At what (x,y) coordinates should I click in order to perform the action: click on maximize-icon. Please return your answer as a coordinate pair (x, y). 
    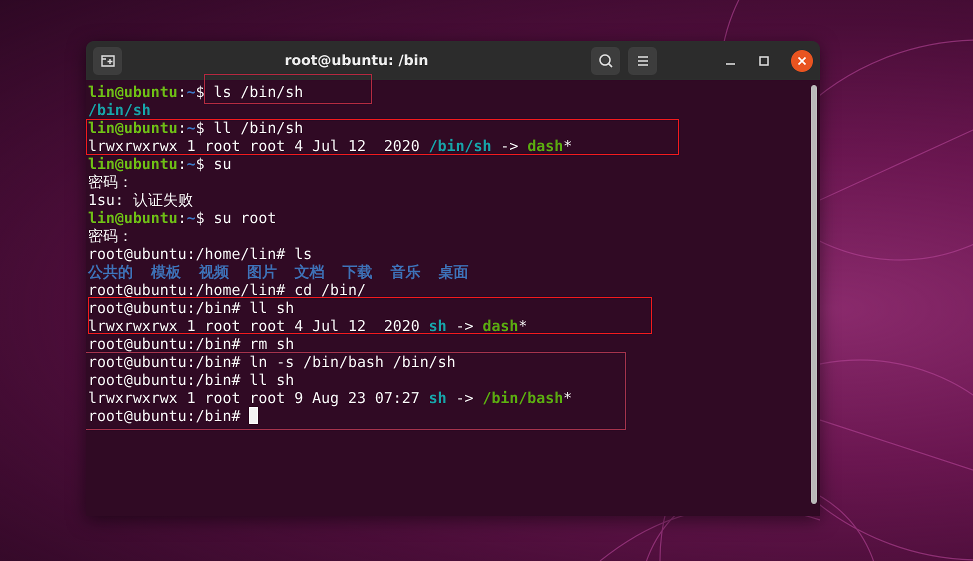
    Looking at the image, I should click on (764, 61).